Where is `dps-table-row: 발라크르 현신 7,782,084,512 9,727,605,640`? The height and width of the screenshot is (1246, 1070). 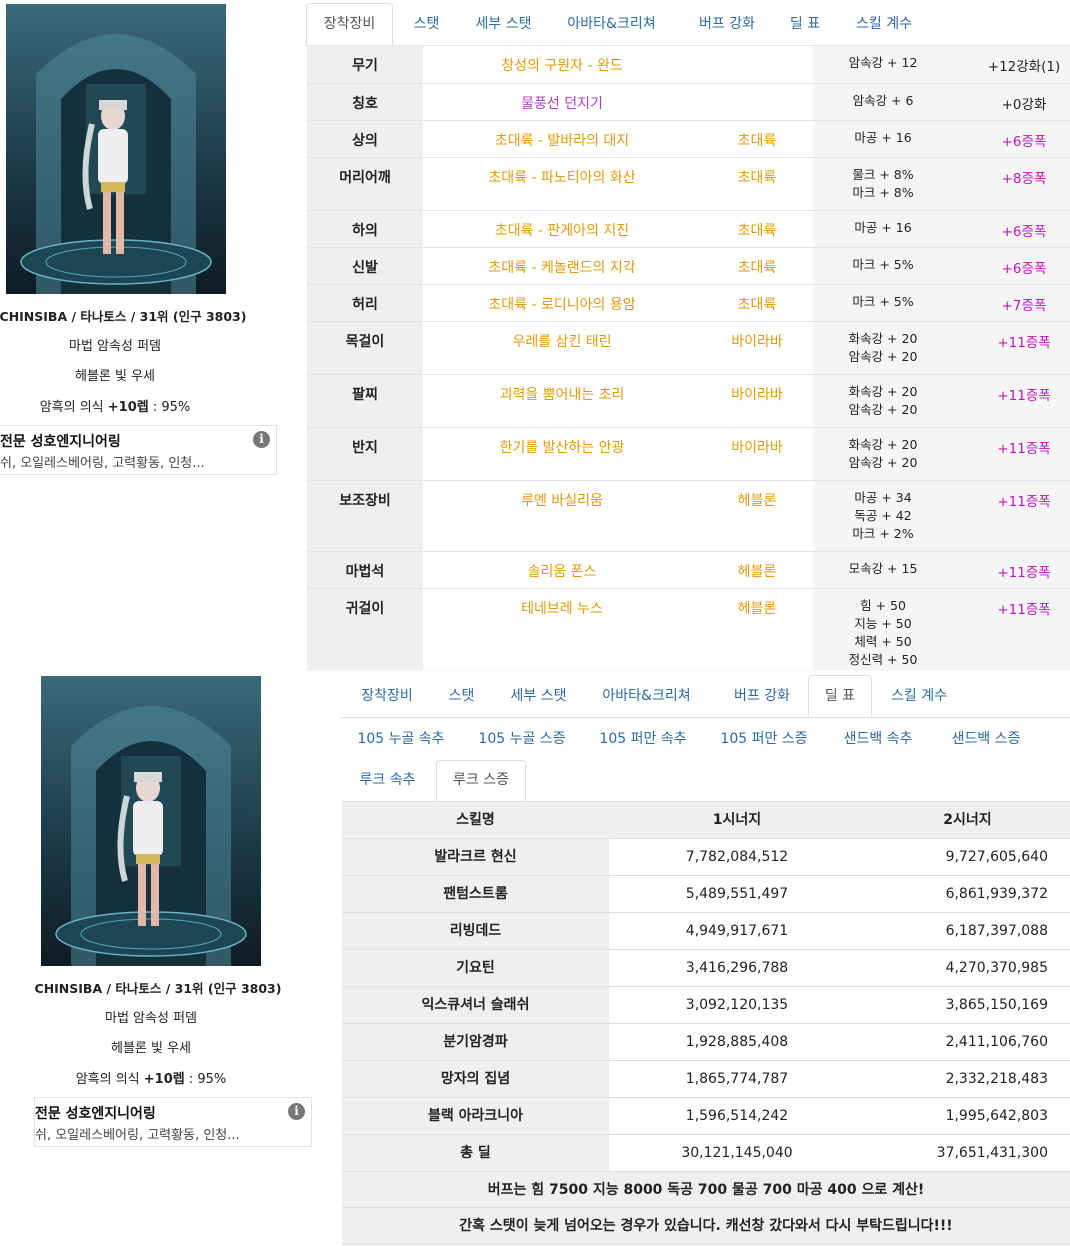 dps-table-row: 발라크르 현신 7,782,084,512 9,727,605,640 is located at coordinates (706, 857).